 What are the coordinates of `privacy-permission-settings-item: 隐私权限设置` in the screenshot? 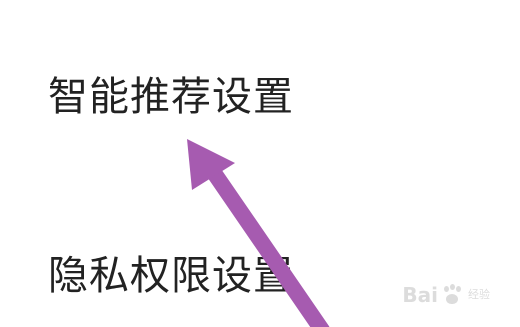 It's located at (258, 276).